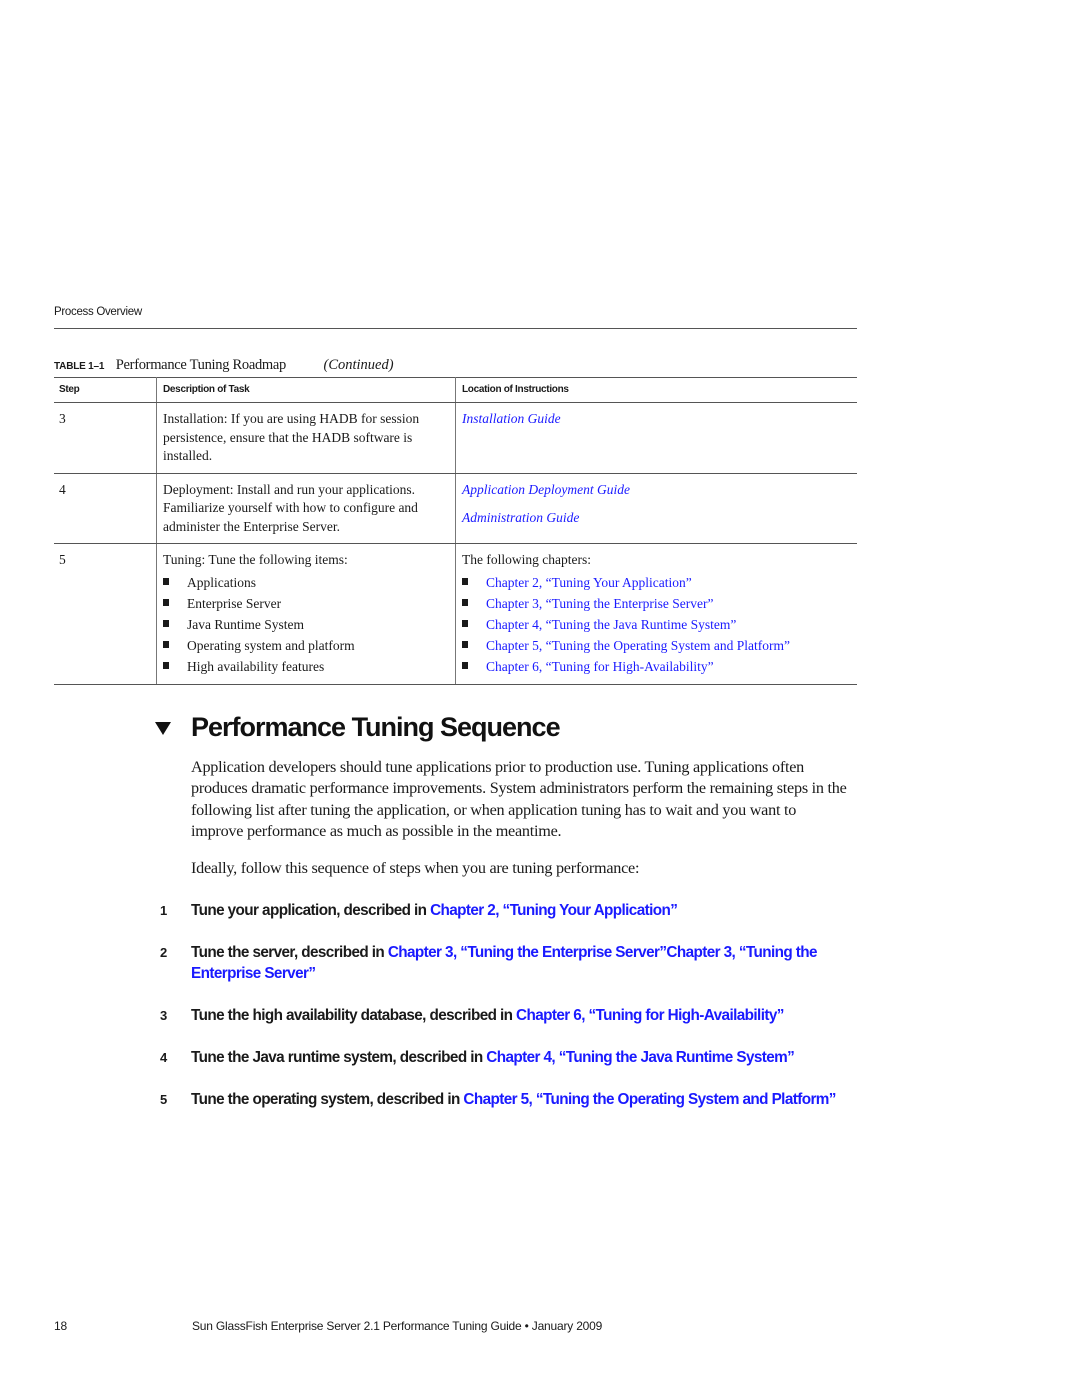 The image size is (1080, 1397). Describe the element at coordinates (79, 366) in the screenshot. I see `table-label: TABLE 1–1` at that location.